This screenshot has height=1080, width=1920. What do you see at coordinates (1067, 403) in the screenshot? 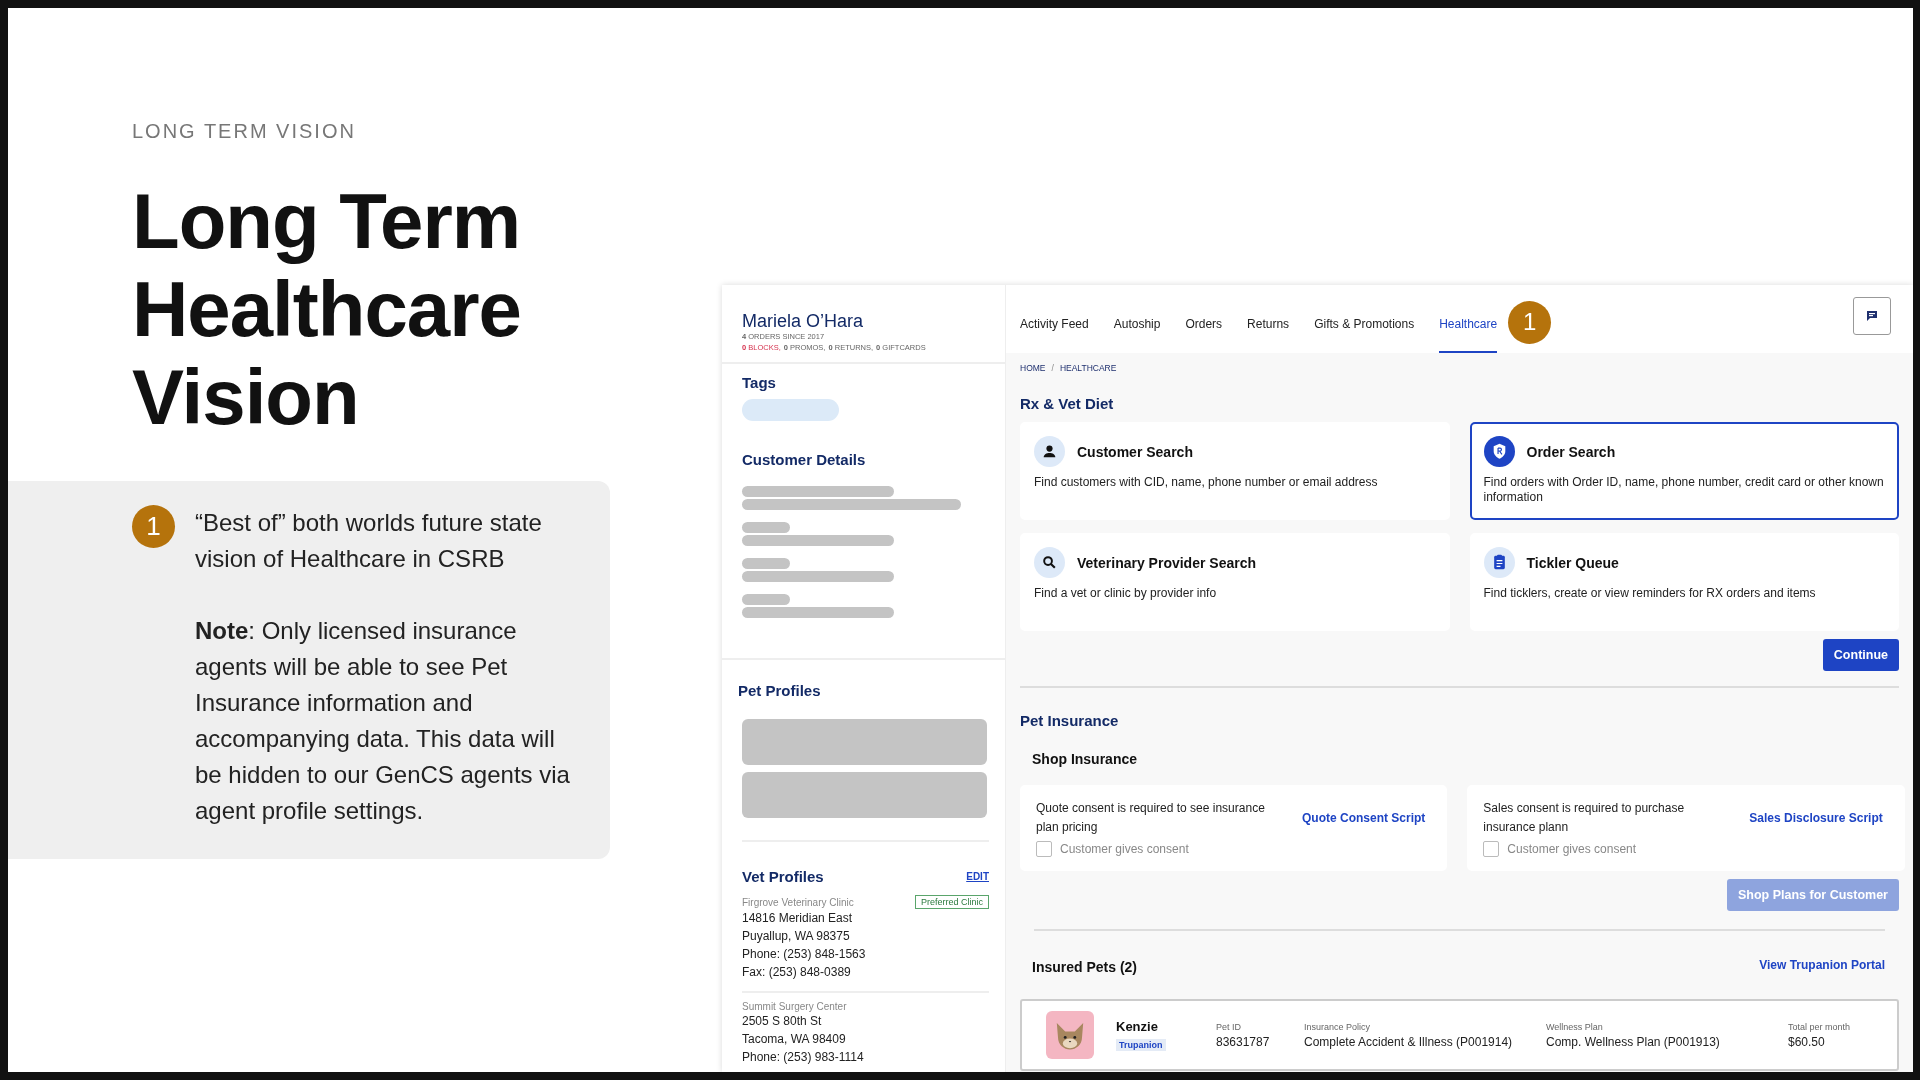
I see `section-title: Rx & Vet Diet` at bounding box center [1067, 403].